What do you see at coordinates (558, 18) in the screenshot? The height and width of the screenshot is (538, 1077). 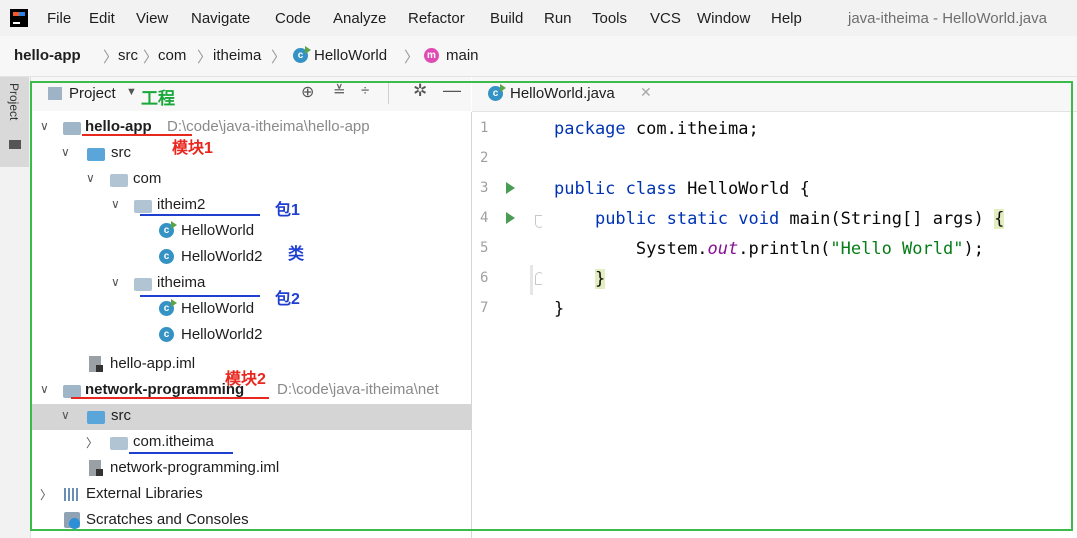 I see `menu-run: Run` at bounding box center [558, 18].